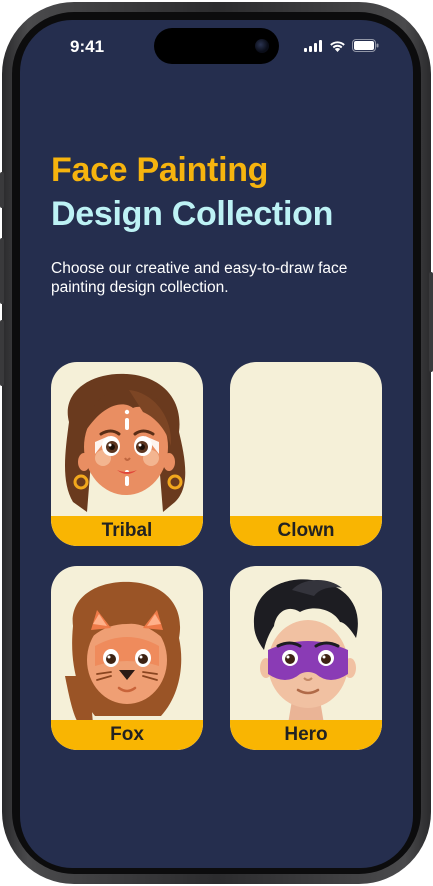 Image resolution: width=433 pixels, height=886 pixels. Describe the element at coordinates (262, 46) in the screenshot. I see `camera-icon` at that location.